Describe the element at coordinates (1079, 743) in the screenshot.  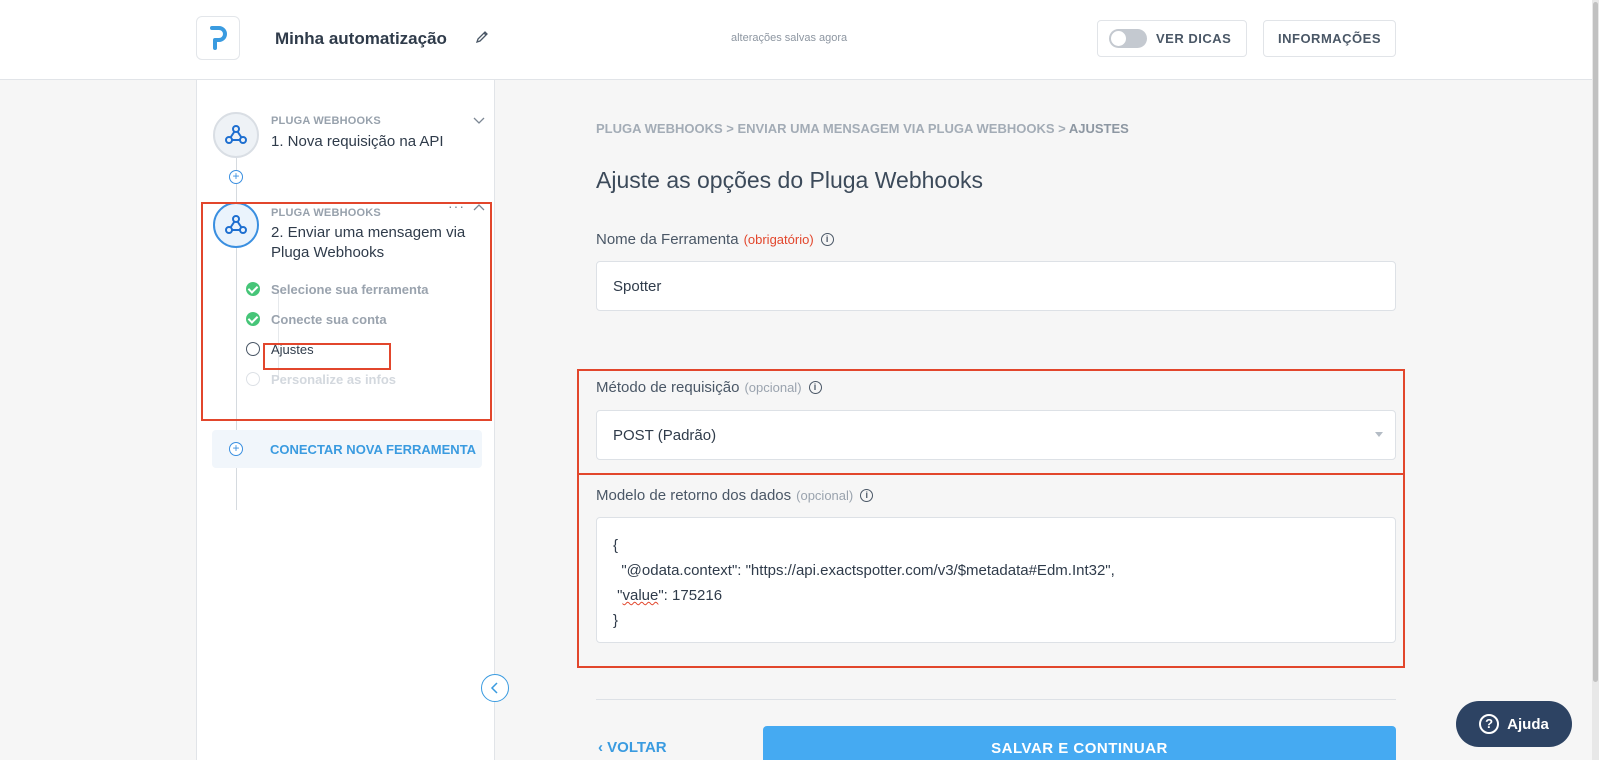
I see `save-continue-button: SALVAR E CONTINUAR` at that location.